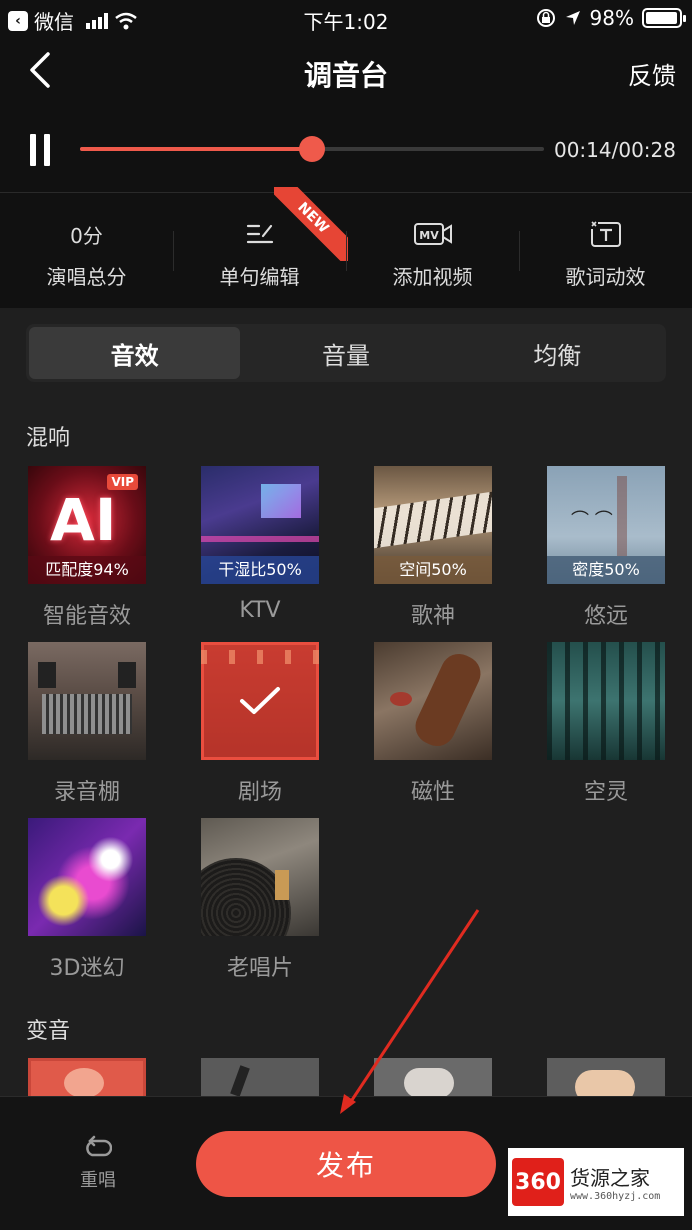  I want to click on publish-button: 发布, so click(346, 1164).